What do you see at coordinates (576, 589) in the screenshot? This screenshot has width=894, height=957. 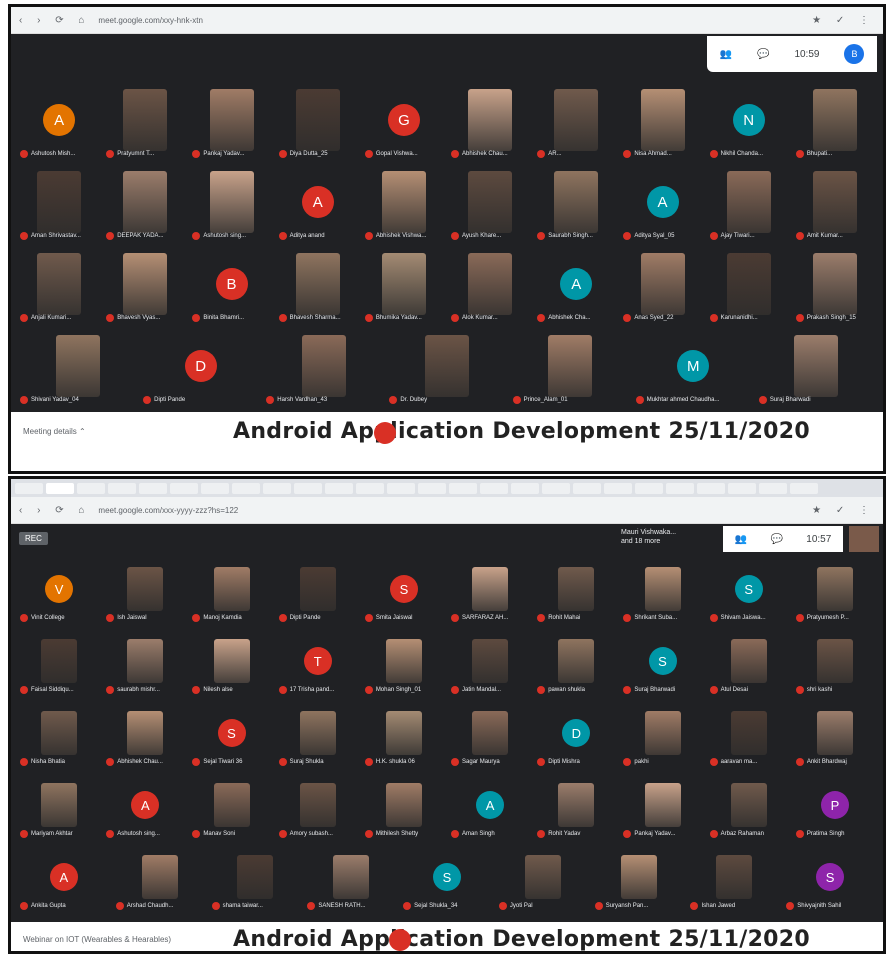 I see `participant-tile: Rohit Mahai` at bounding box center [576, 589].